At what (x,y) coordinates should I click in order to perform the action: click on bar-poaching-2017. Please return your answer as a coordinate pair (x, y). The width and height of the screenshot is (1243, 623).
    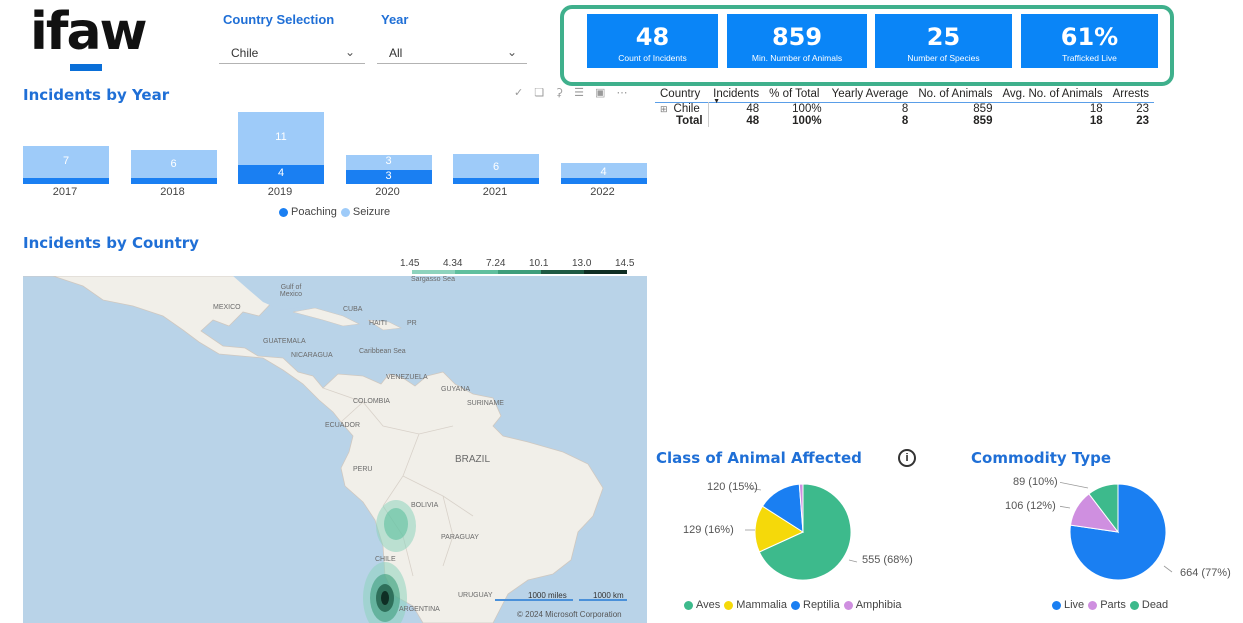
    Looking at the image, I should click on (66, 181).